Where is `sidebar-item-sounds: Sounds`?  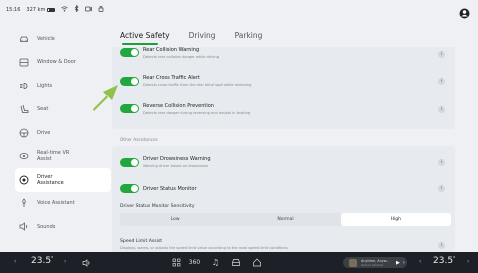
sidebar-item-sounds: Sounds is located at coordinates (63, 227).